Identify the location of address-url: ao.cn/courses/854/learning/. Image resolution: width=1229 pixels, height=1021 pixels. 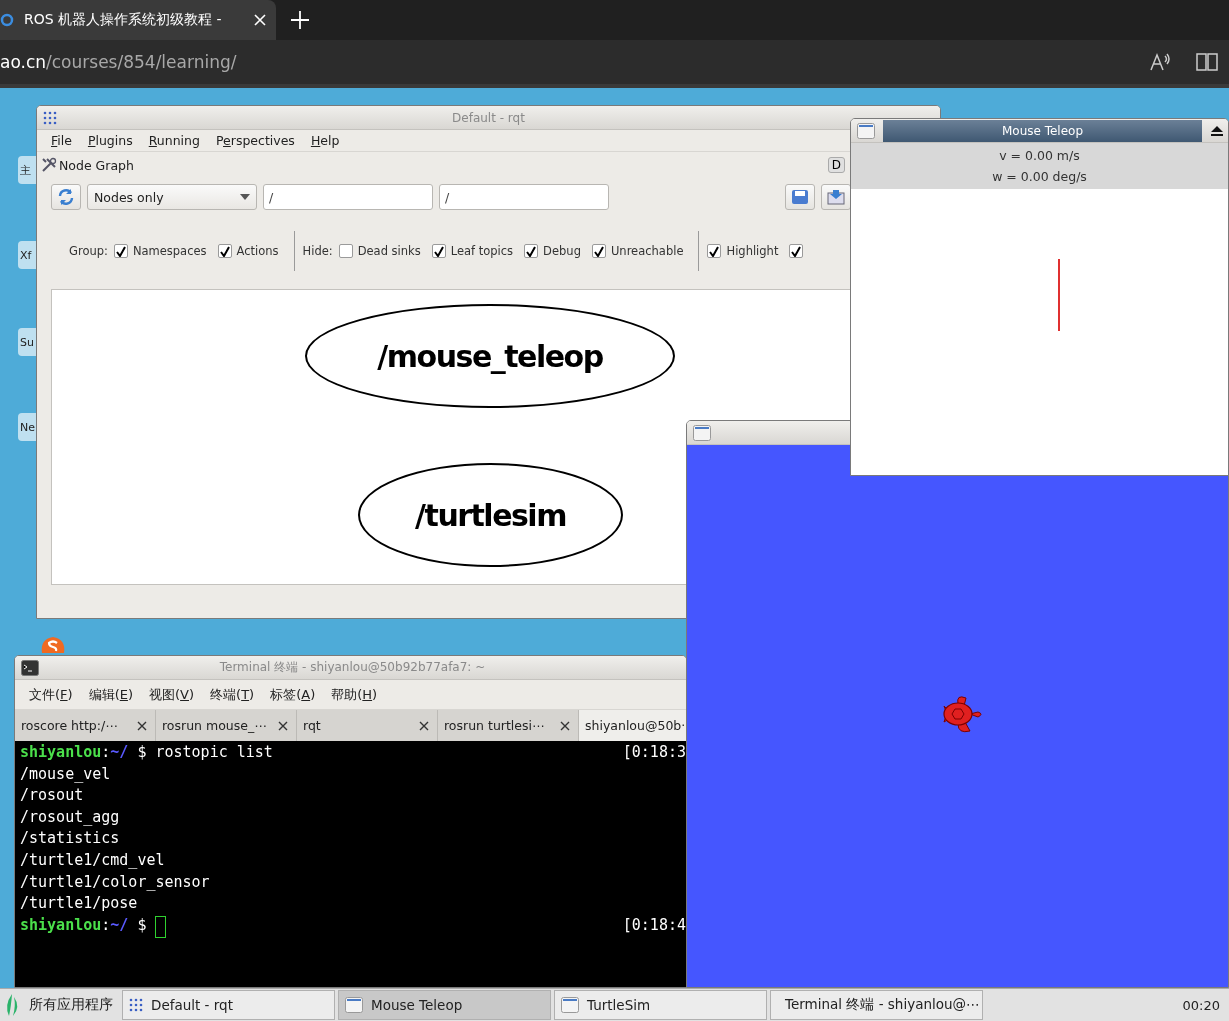
(118, 62).